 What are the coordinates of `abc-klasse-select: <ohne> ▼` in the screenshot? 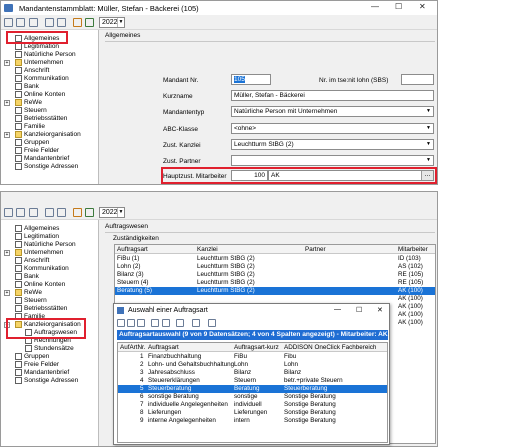 It's located at (332, 128).